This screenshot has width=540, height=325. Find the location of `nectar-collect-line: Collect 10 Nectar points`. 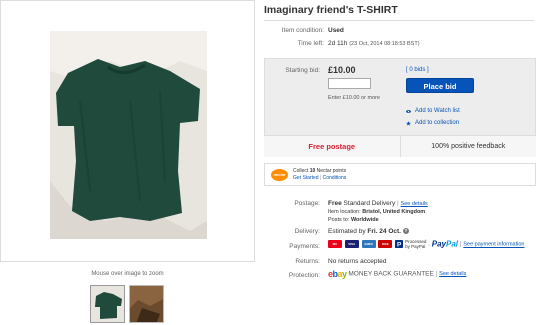

nectar-collect-line: Collect 10 Nectar points is located at coordinates (319, 171).